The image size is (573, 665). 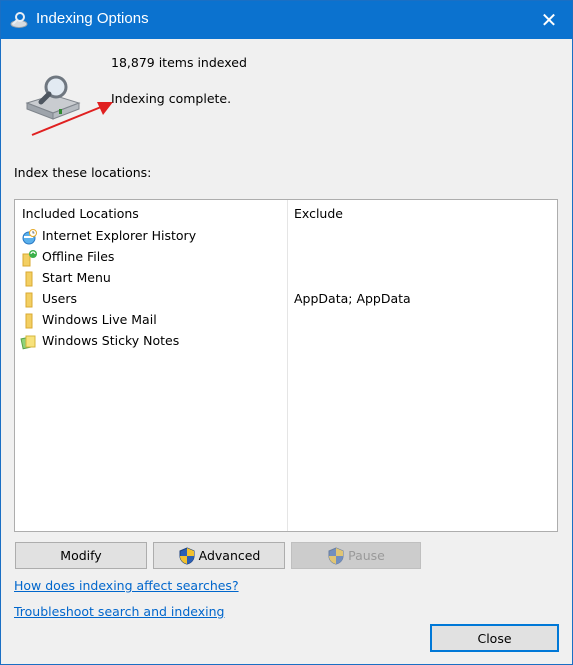 I want to click on title-bar: Indexing Options ✕, so click(x=286, y=20).